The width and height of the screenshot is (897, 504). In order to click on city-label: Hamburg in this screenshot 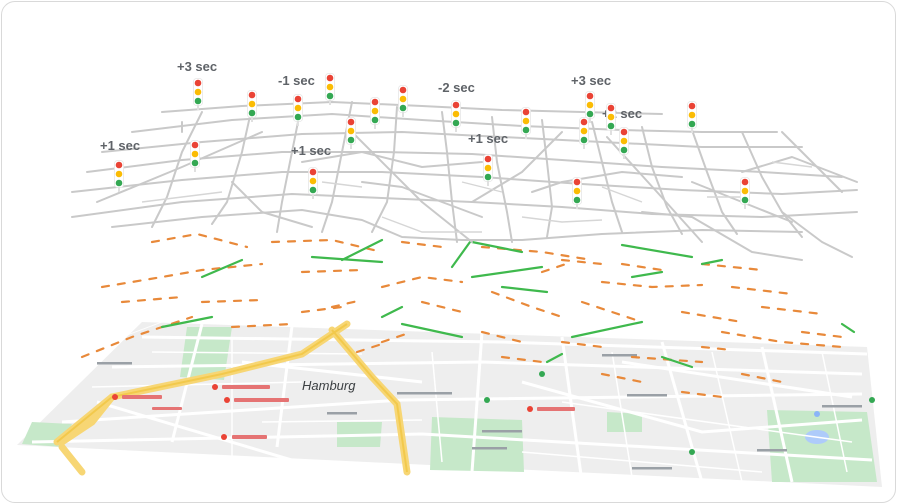, I will do `click(329, 385)`.